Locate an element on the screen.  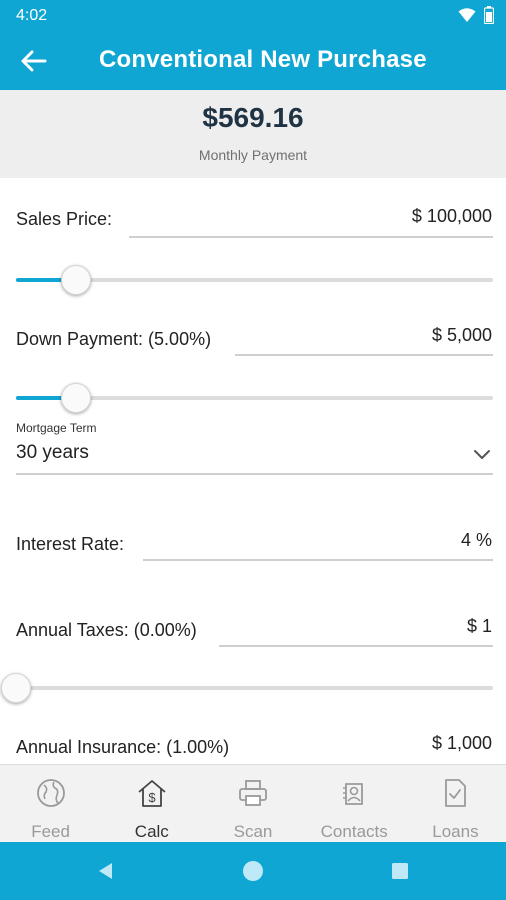
interest-rate-underline is located at coordinates (318, 560).